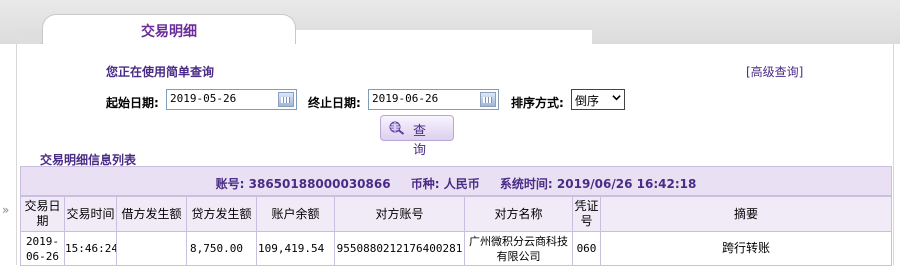 Image resolution: width=900 pixels, height=266 pixels. Describe the element at coordinates (42, 248) in the screenshot. I see `cell-date: 2019-06-26` at that location.